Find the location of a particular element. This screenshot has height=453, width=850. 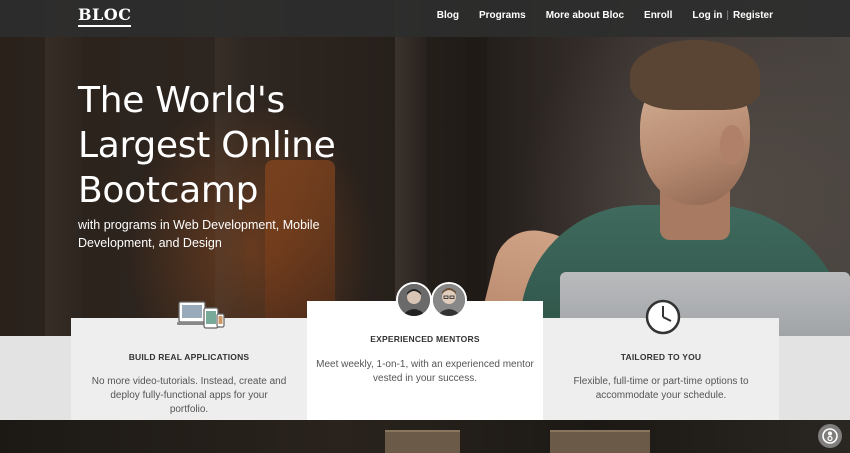

nav-link-blog: Blog is located at coordinates (448, 15).